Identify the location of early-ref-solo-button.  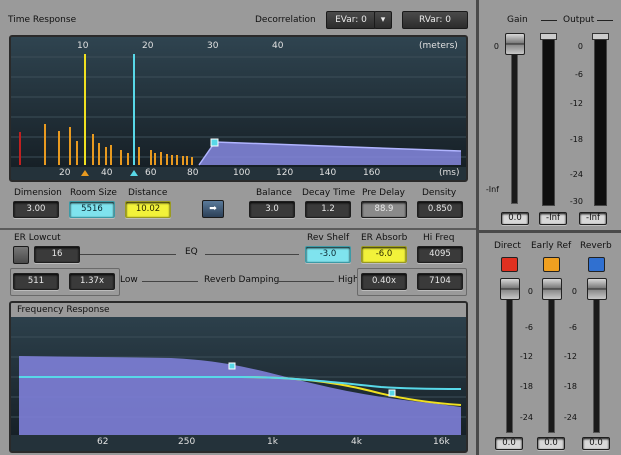
(551, 264).